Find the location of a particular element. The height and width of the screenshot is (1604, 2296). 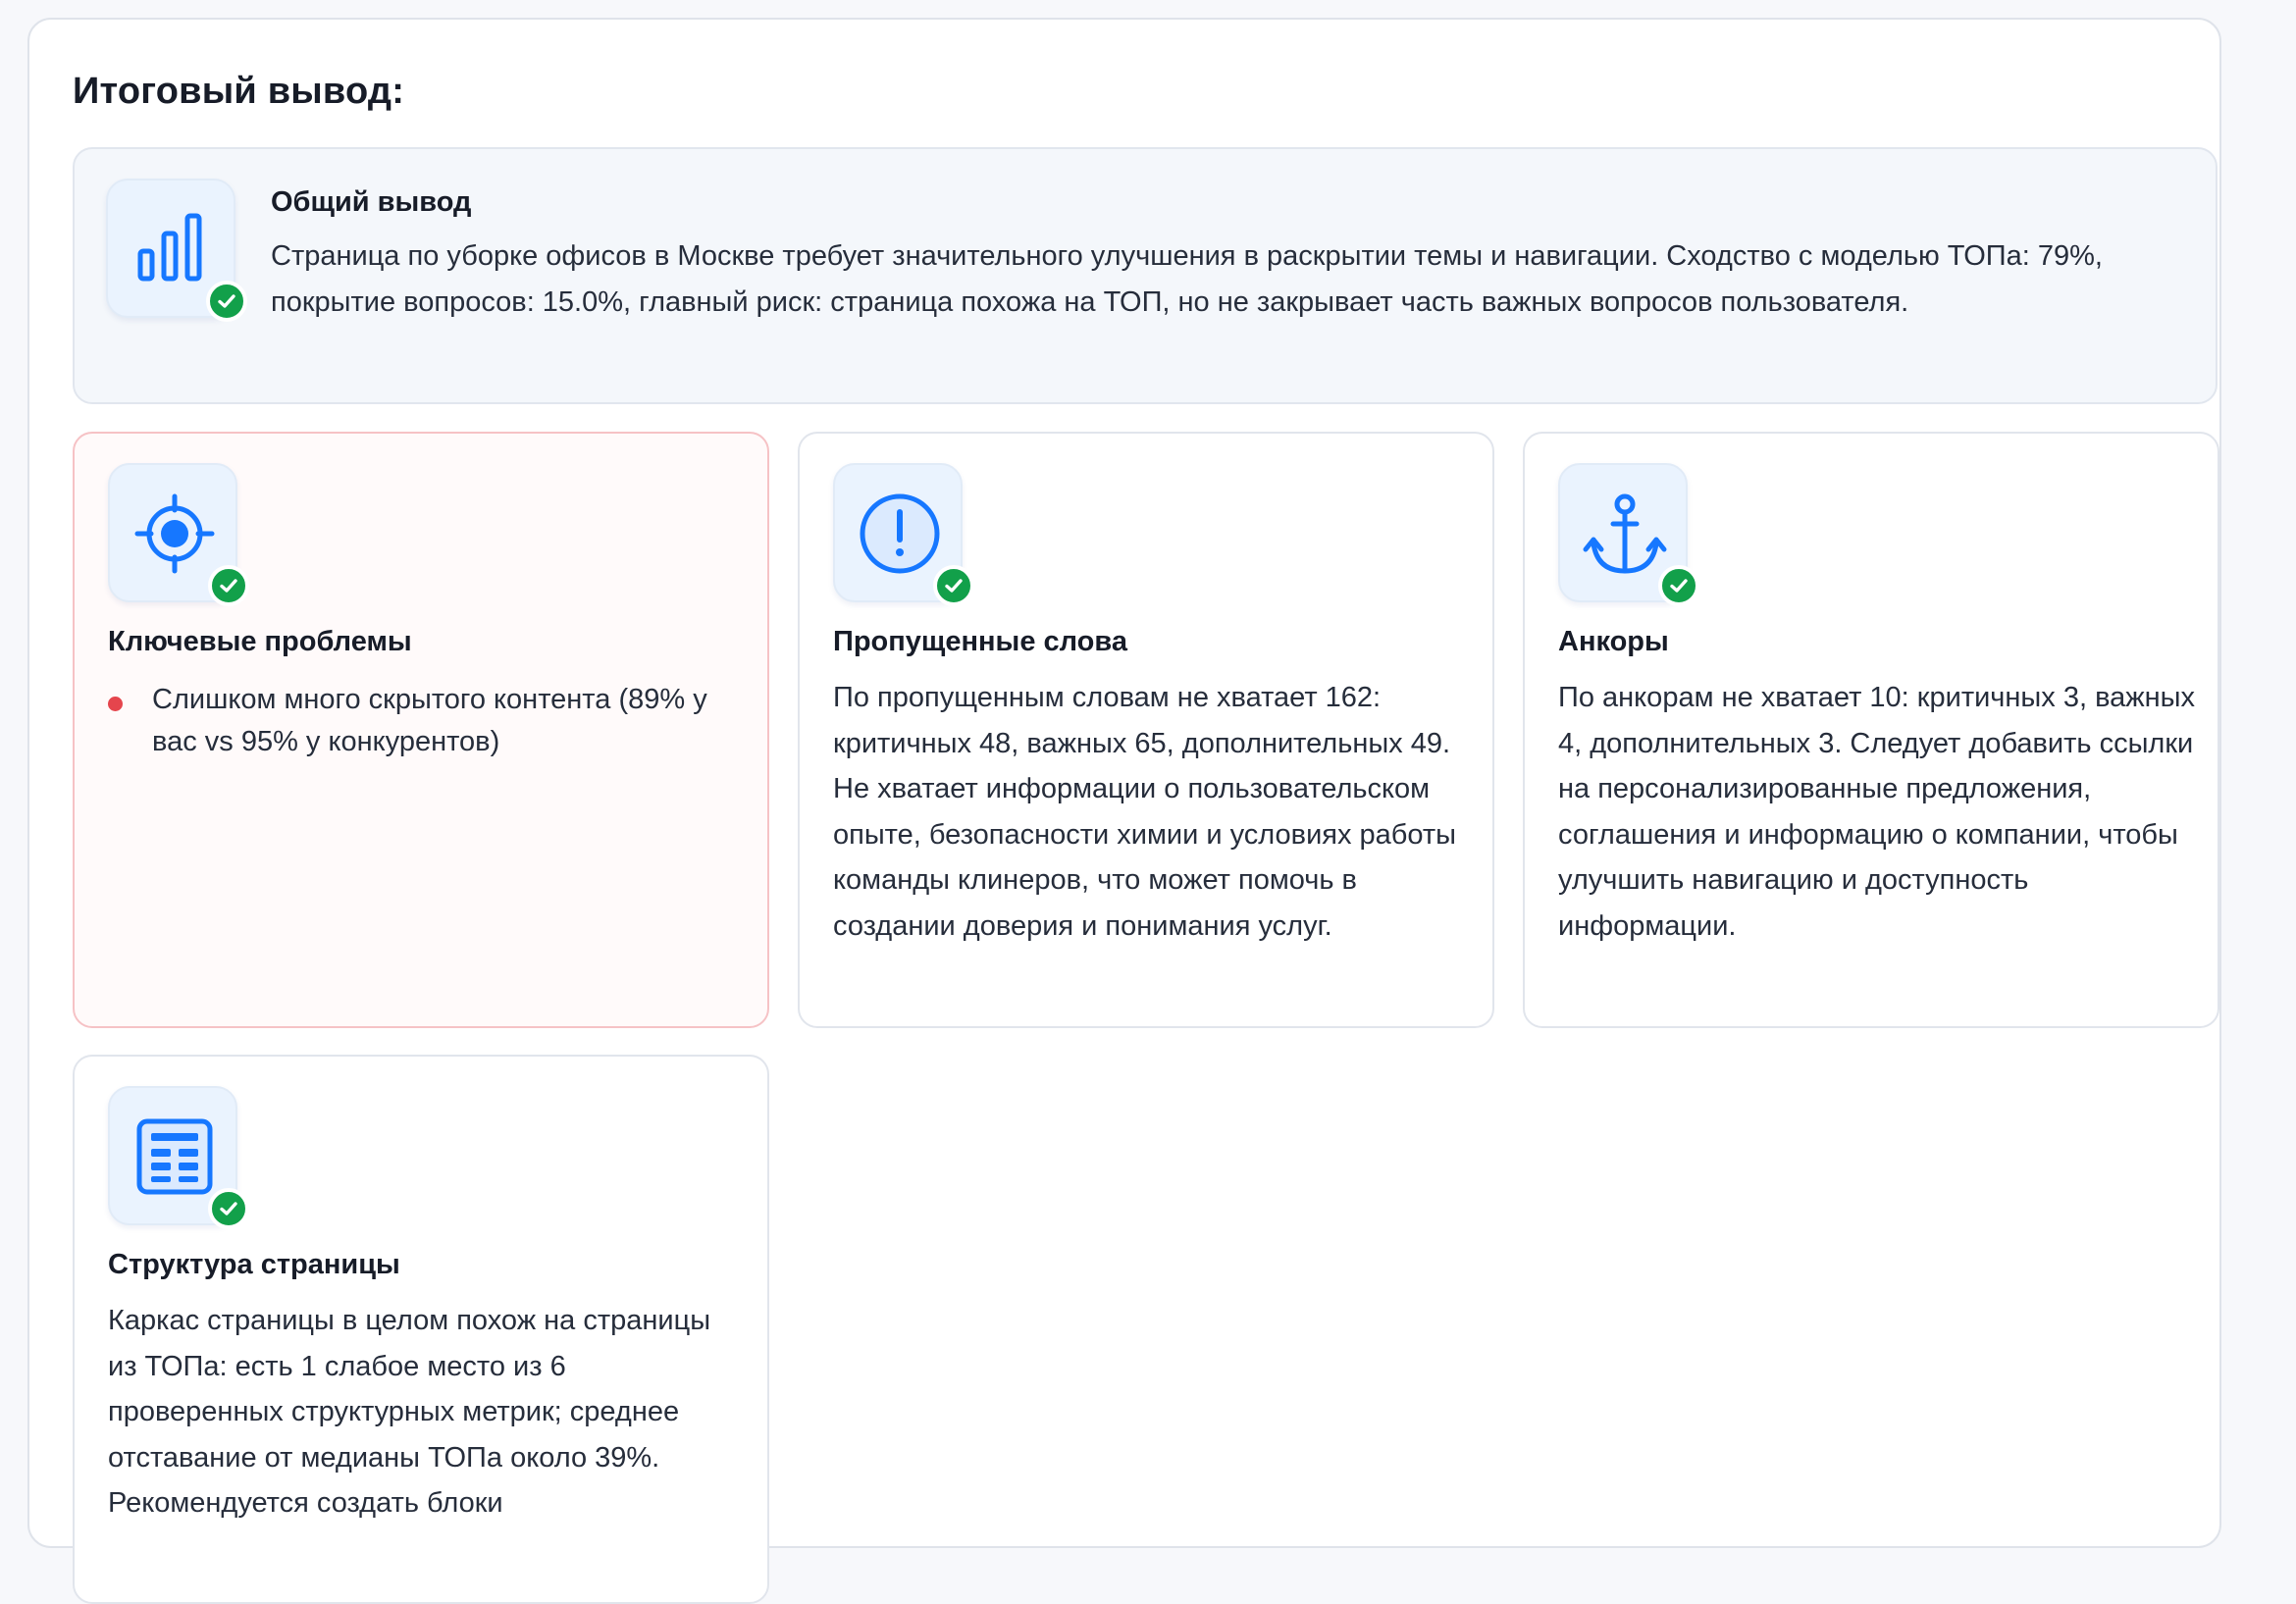

anchors-icon-tile is located at coordinates (1628, 534).